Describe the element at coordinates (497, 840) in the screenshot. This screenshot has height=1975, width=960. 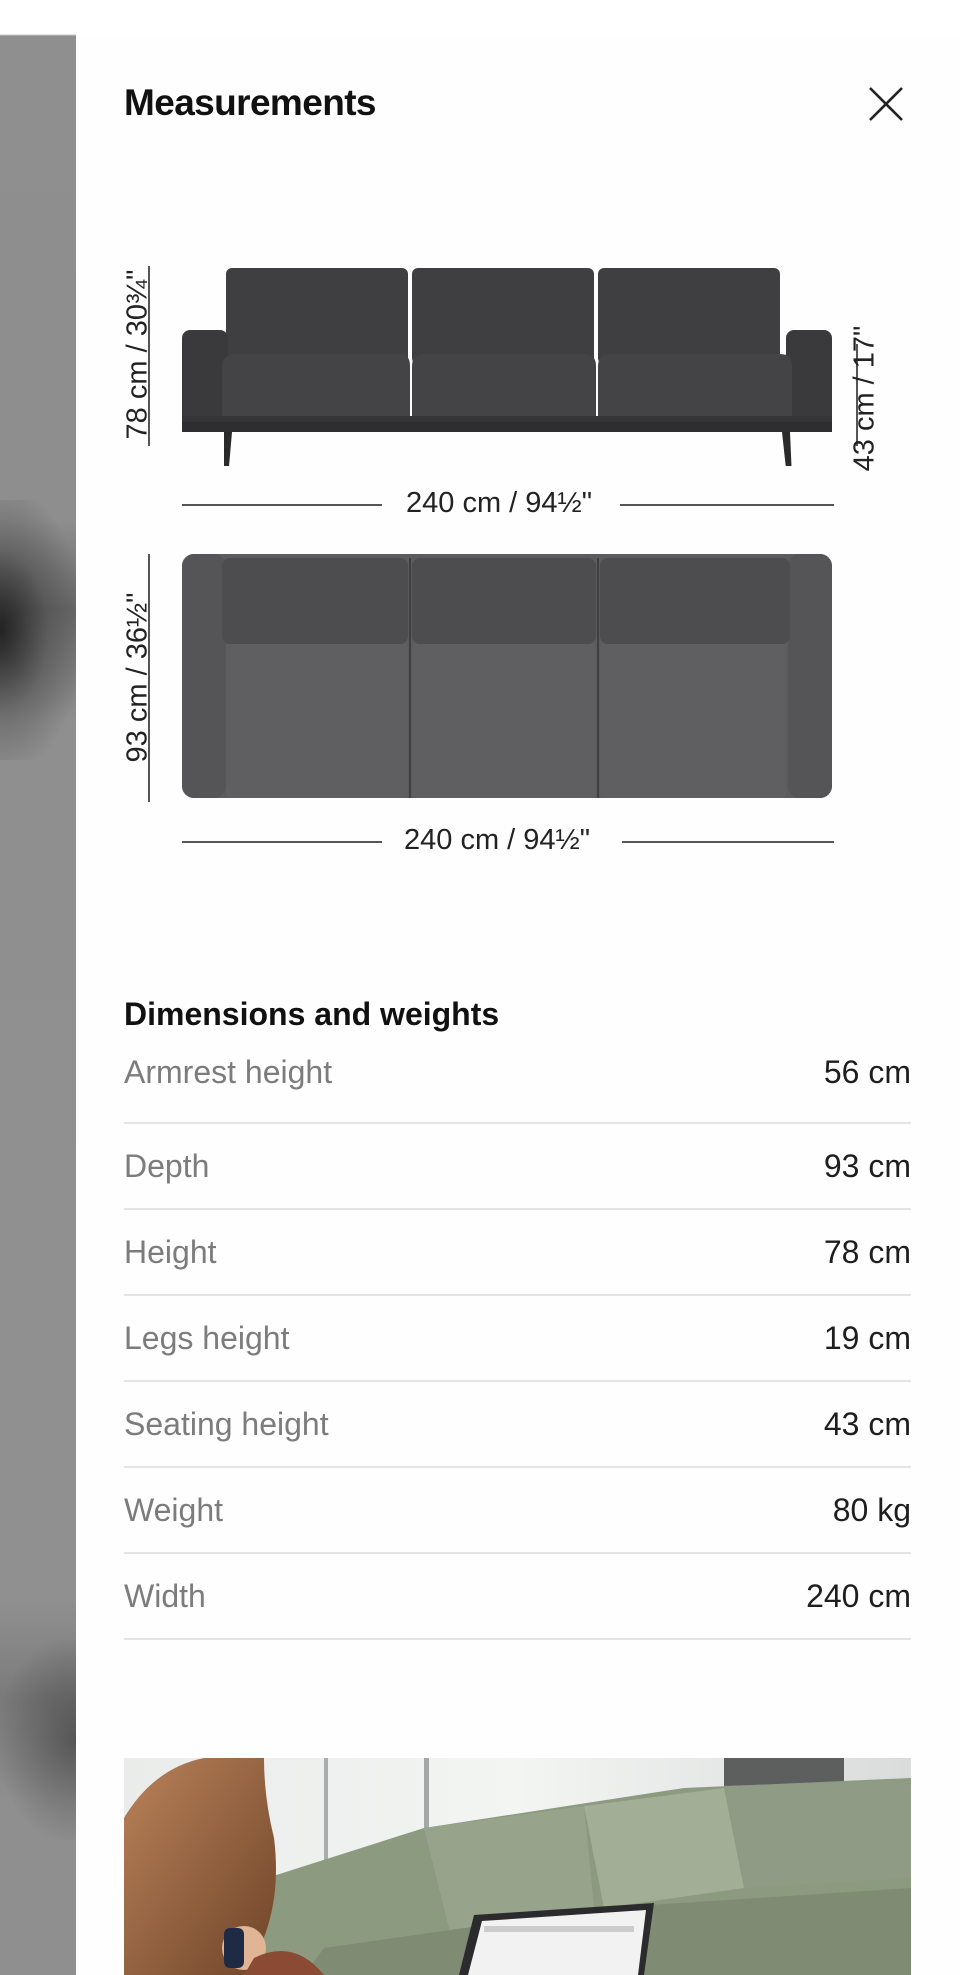
I see `top-width-label: 240 cm / 94½"` at that location.